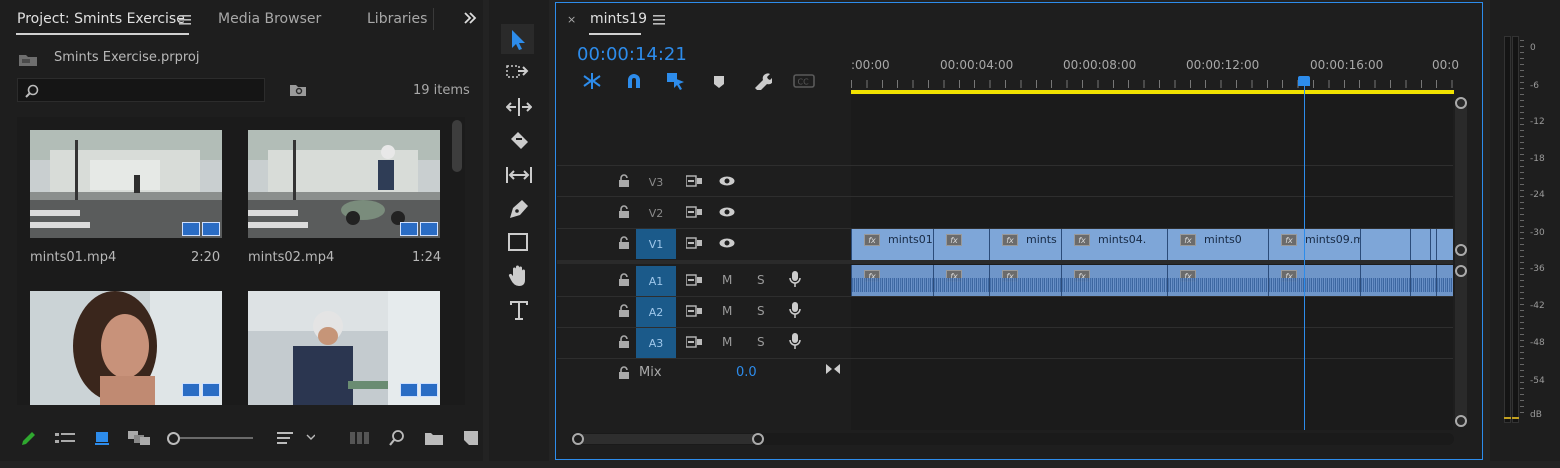 This screenshot has width=1560, height=468. What do you see at coordinates (519, 209) in the screenshot?
I see `pen-tool` at bounding box center [519, 209].